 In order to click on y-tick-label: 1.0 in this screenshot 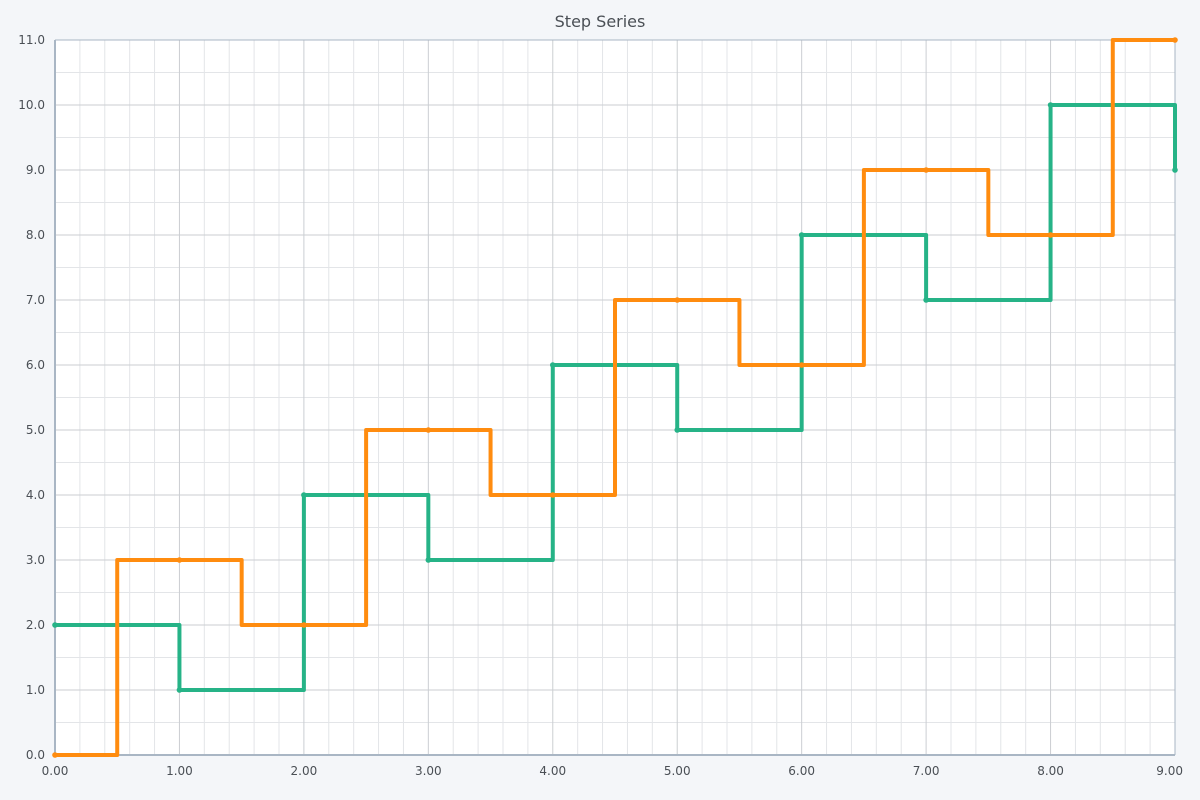, I will do `click(35, 690)`.